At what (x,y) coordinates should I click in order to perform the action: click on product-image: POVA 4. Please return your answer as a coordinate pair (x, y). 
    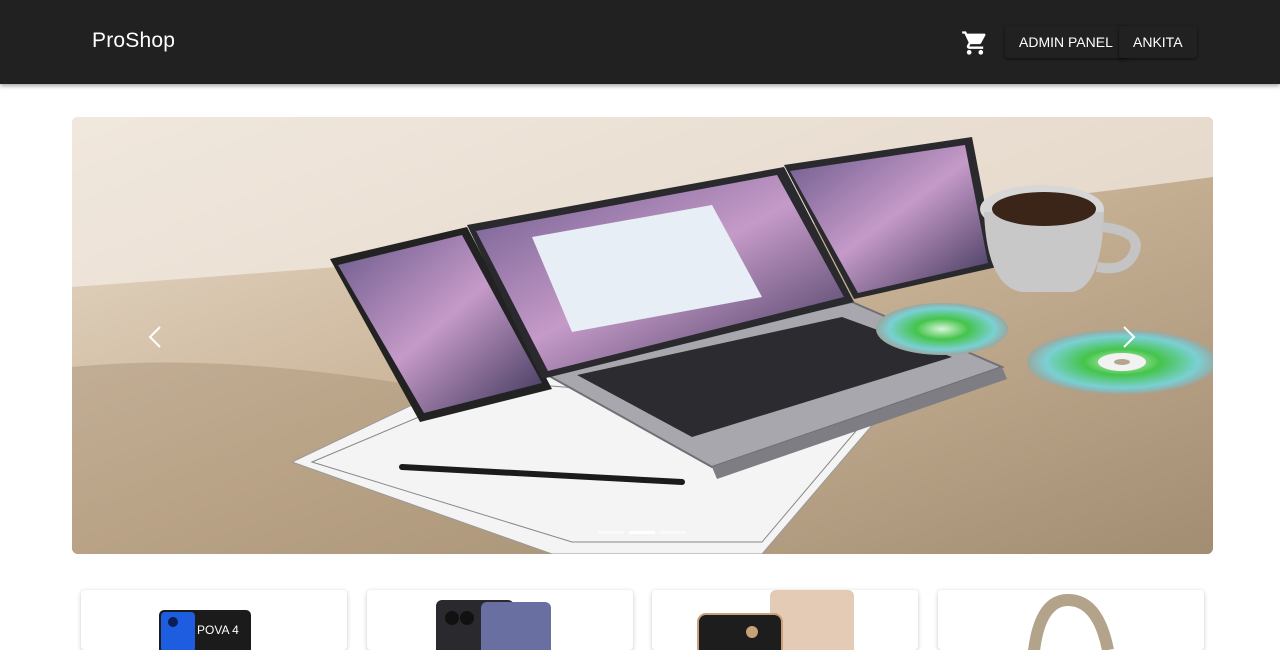
    Looking at the image, I should click on (205, 630).